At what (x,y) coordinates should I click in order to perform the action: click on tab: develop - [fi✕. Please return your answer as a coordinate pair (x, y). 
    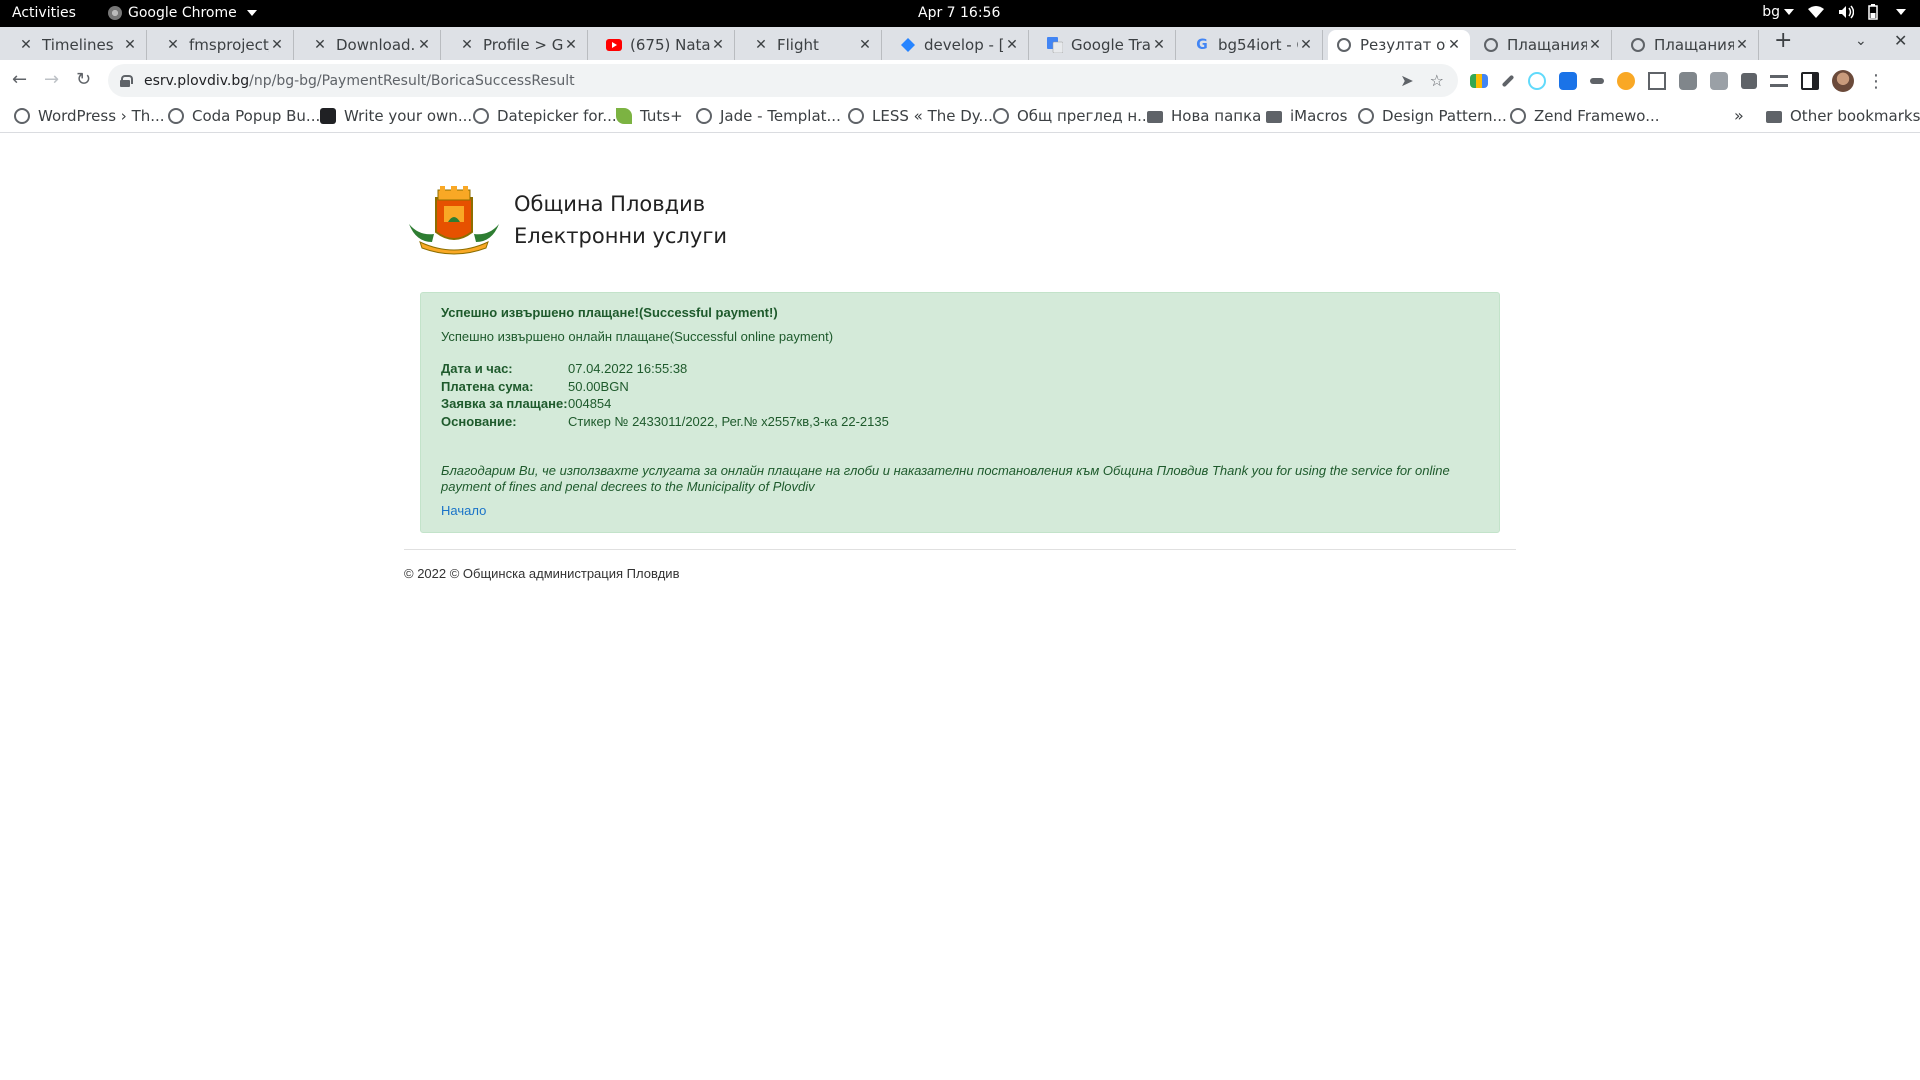
    Looking at the image, I should click on (960, 45).